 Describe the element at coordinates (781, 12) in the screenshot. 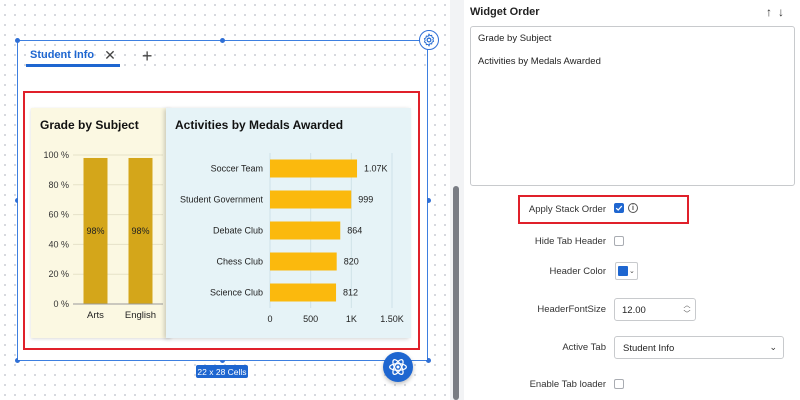

I see `arrow-down-icon: ↓` at that location.